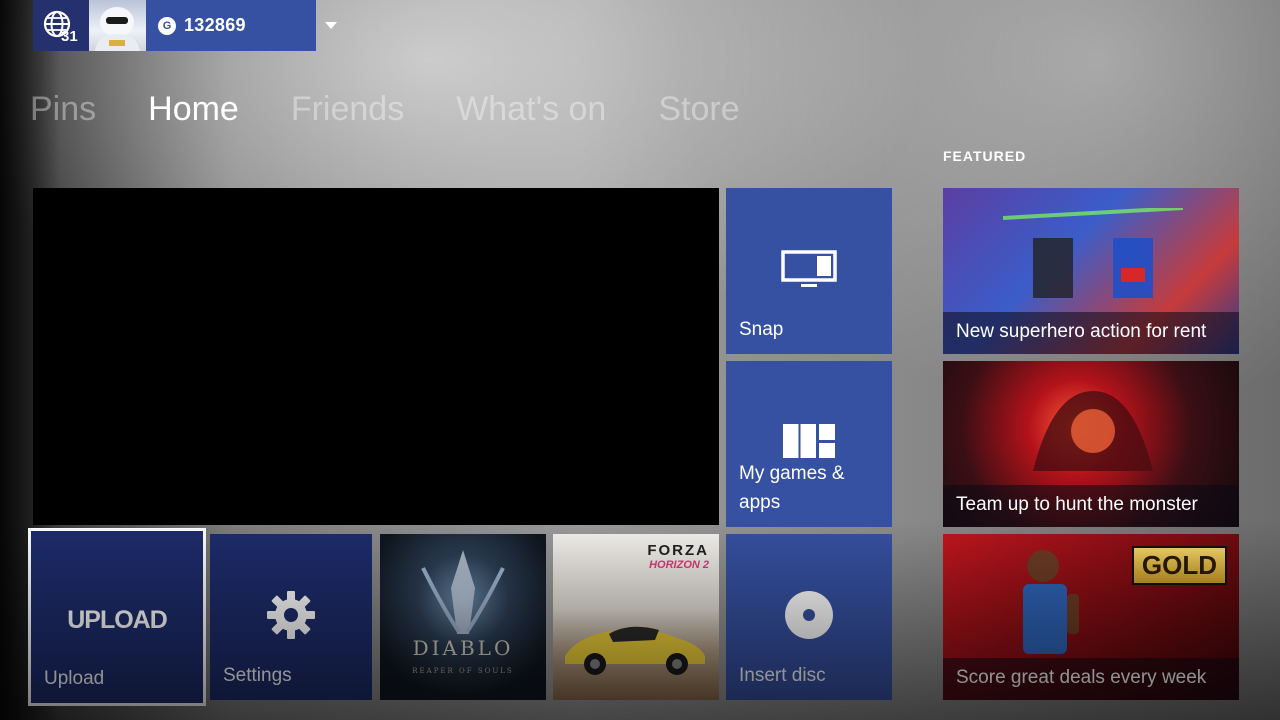 The width and height of the screenshot is (1280, 720). What do you see at coordinates (792, 488) in the screenshot?
I see `my-games-apps-label: My games & apps` at bounding box center [792, 488].